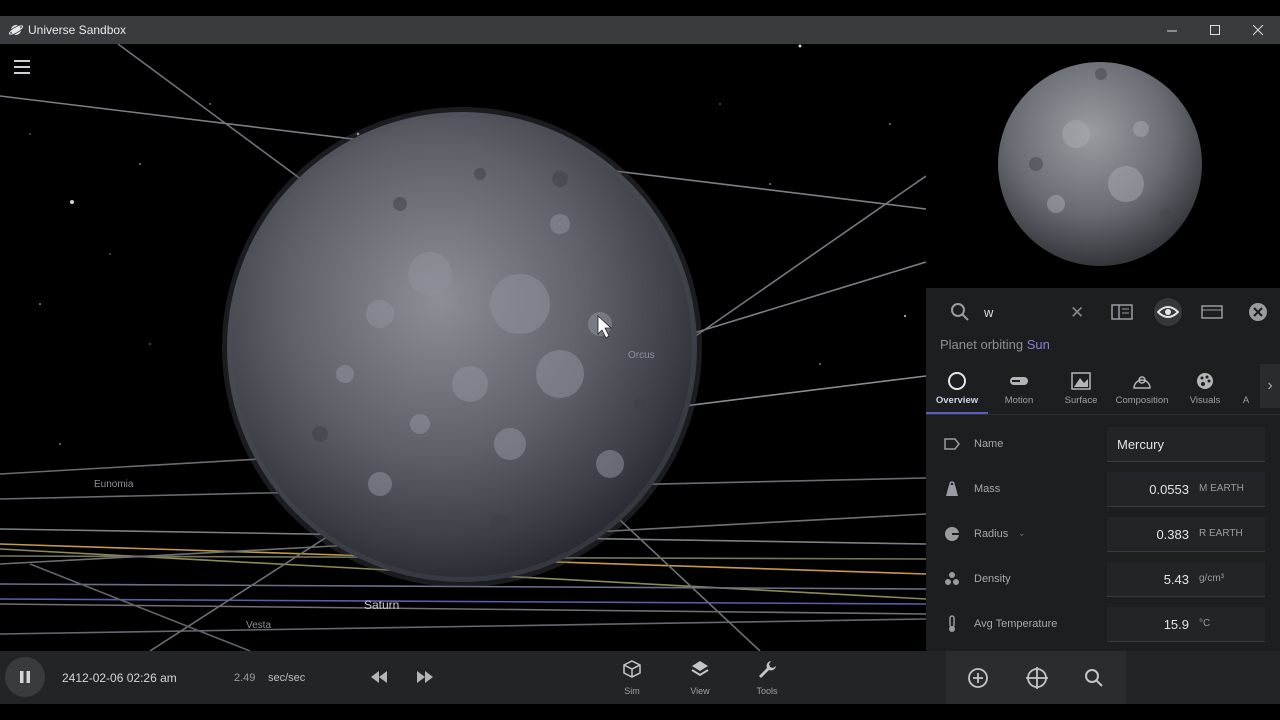  Describe the element at coordinates (1215, 30) in the screenshot. I see `maximize-button` at that location.